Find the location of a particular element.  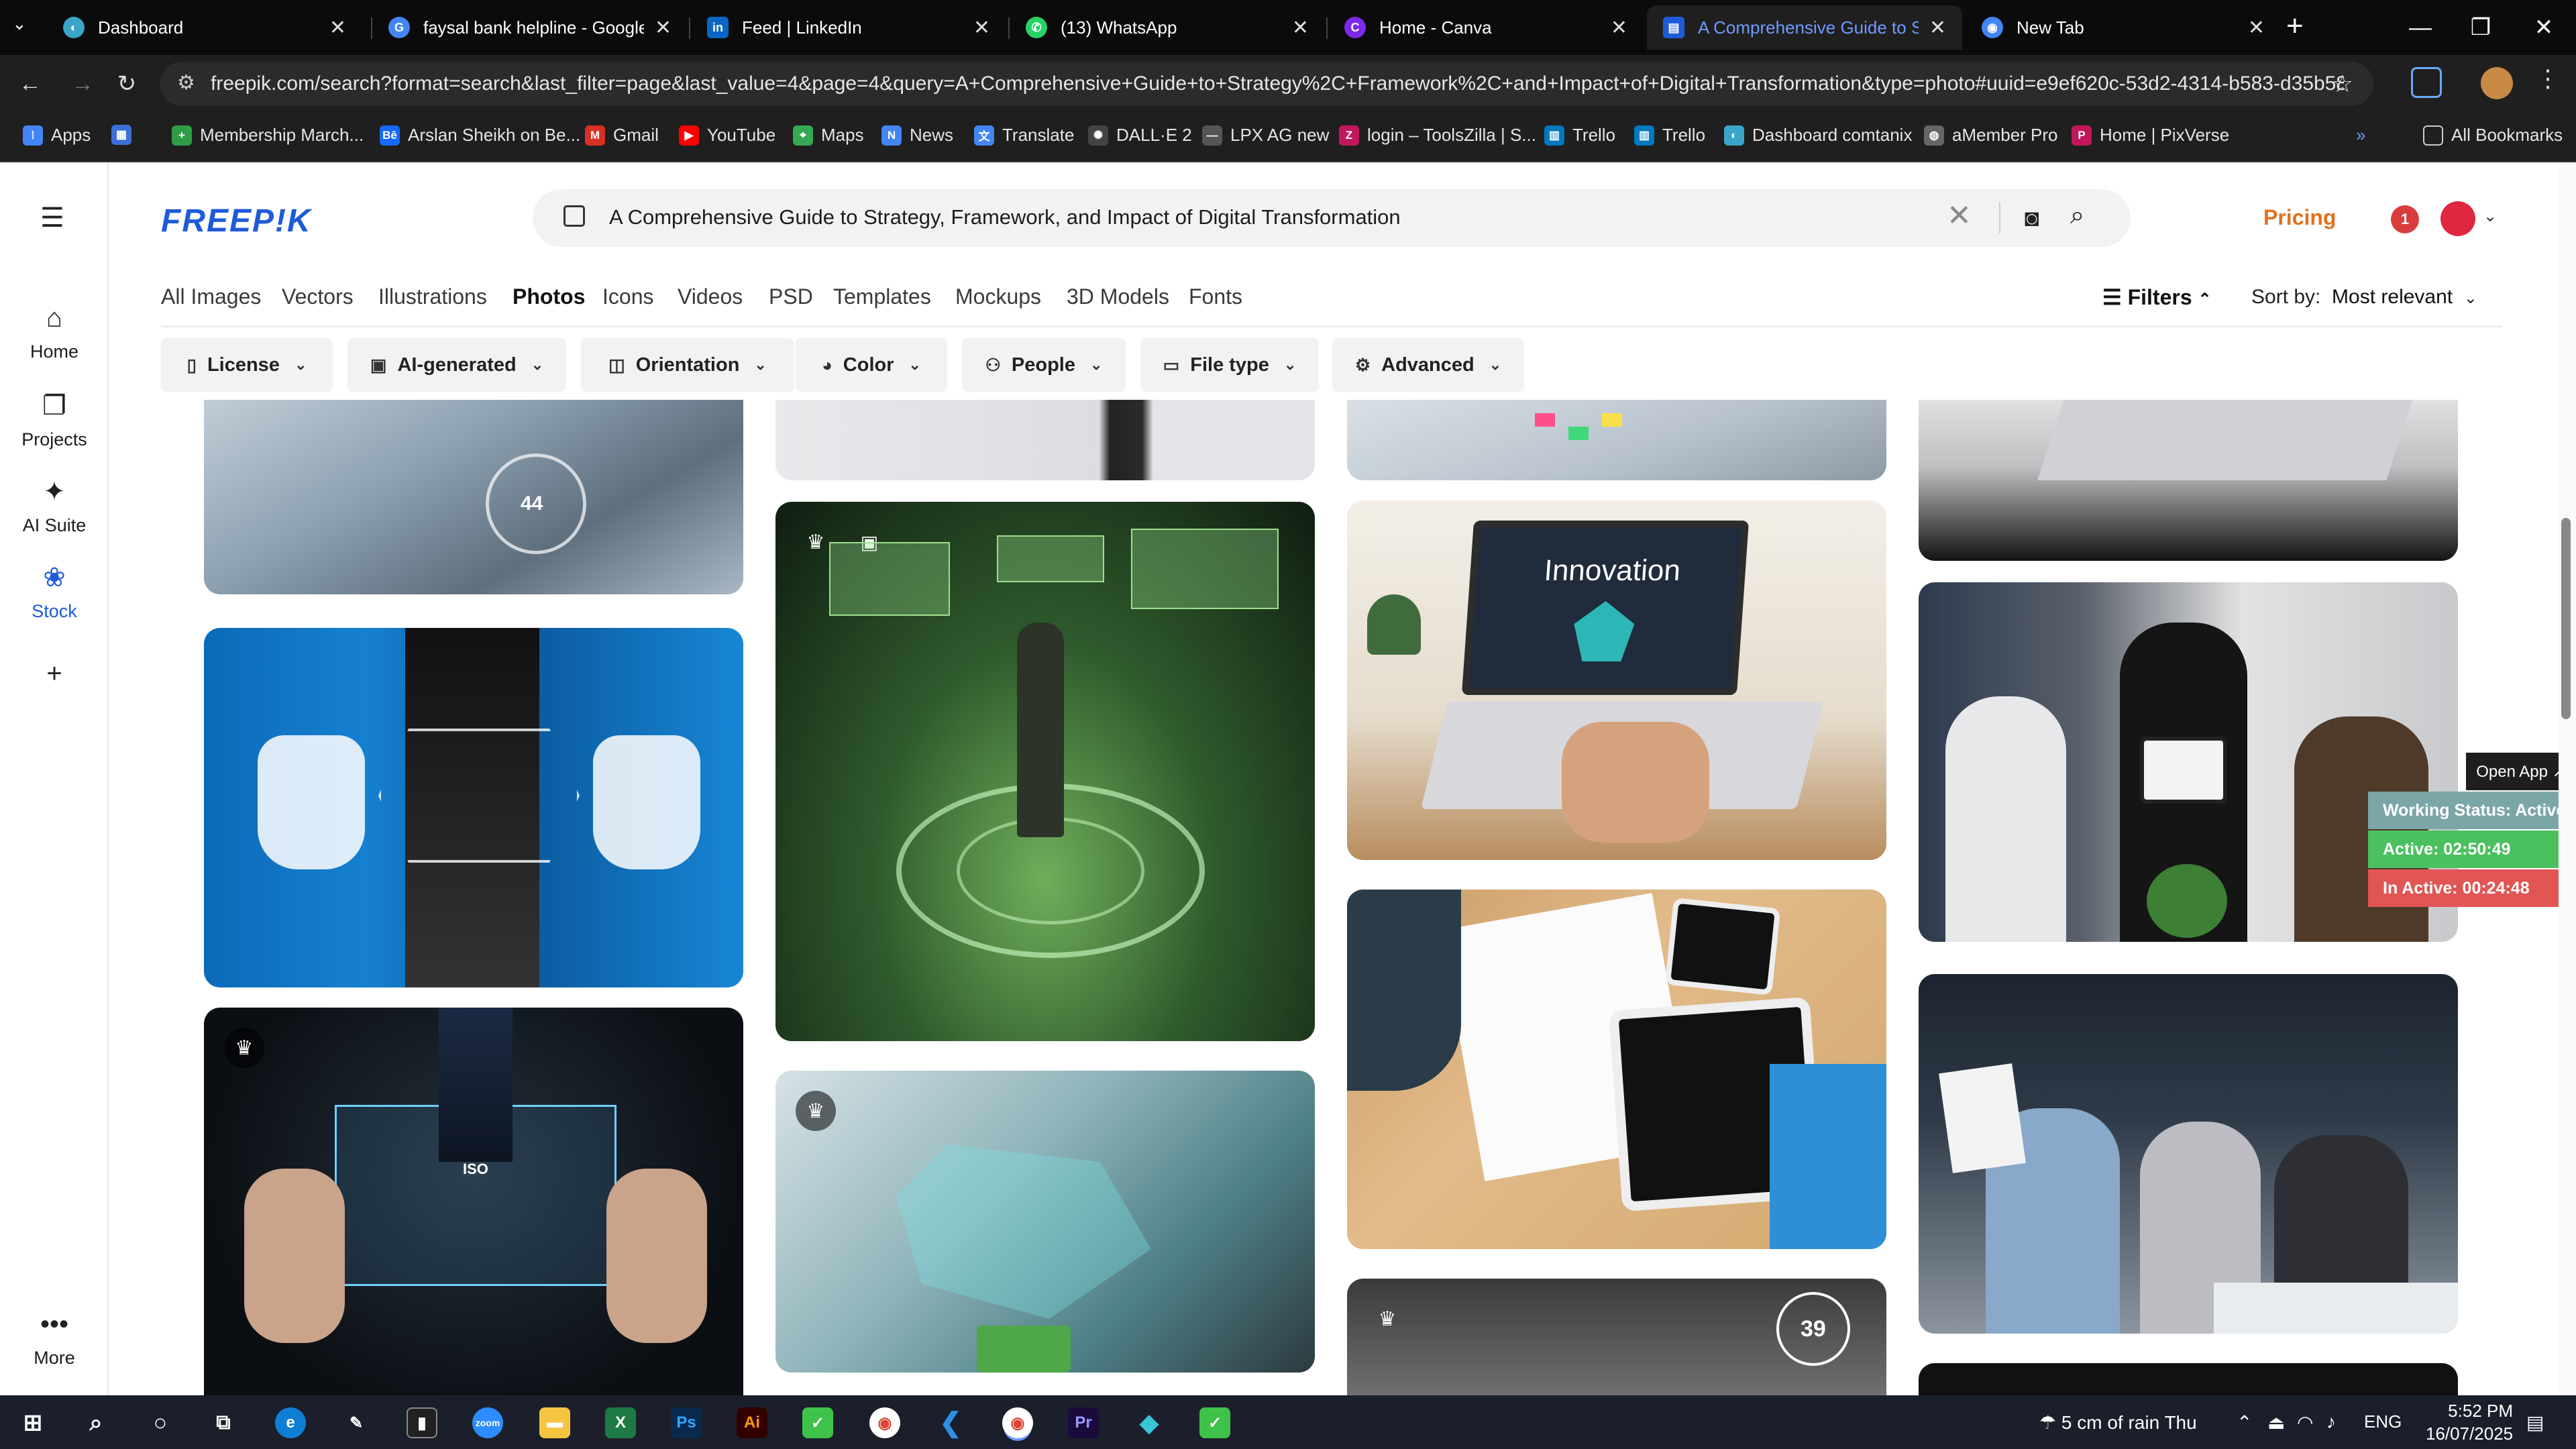

sidebar-item-stock: ❀ Stock is located at coordinates (54, 592).